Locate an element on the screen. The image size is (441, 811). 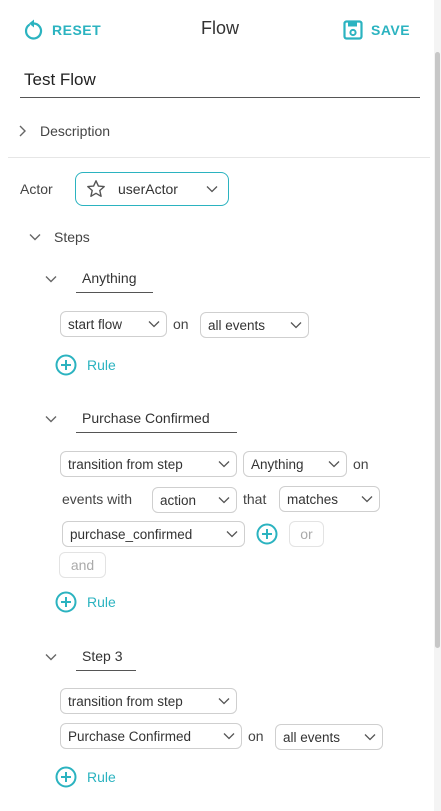
that-text: that is located at coordinates (255, 499).